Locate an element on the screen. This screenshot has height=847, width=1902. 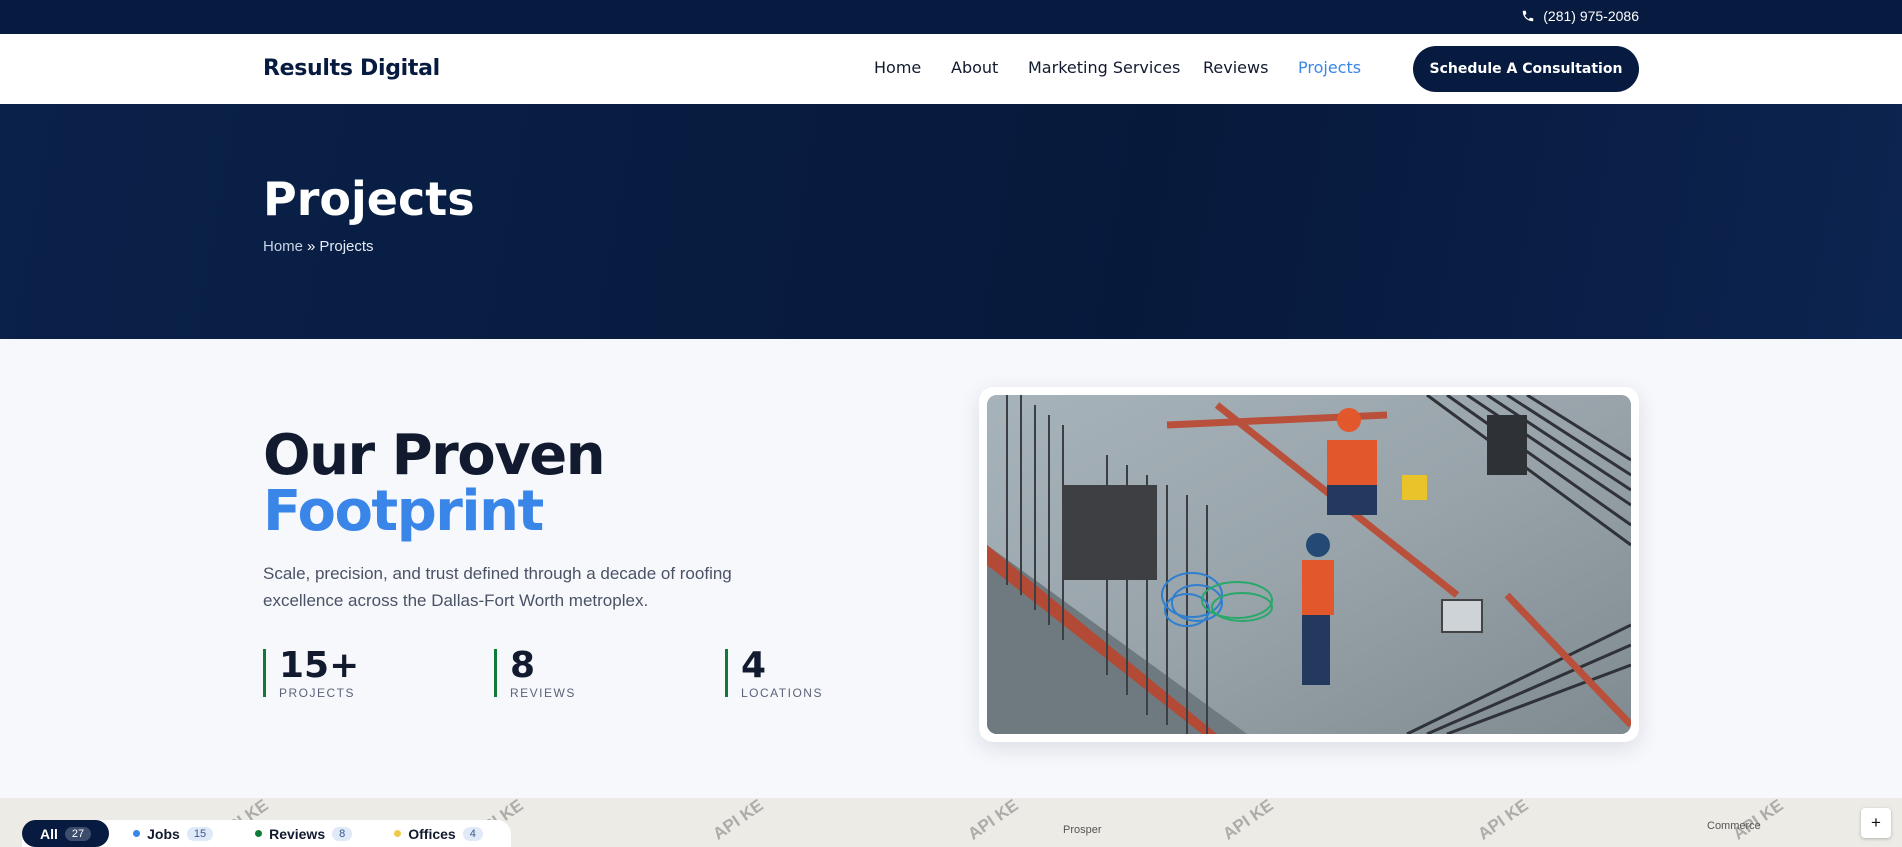
site-logo: Results Digital is located at coordinates (351, 68).